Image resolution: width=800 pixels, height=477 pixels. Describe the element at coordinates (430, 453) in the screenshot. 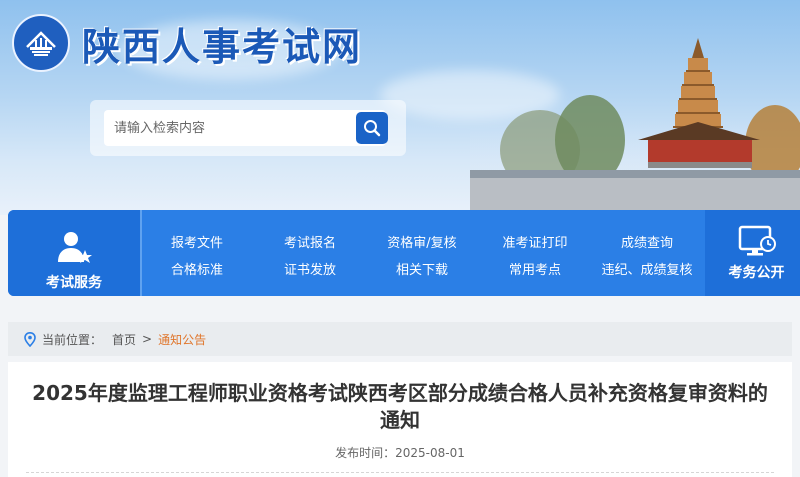

I see `publish-date: 2025-08-01` at that location.